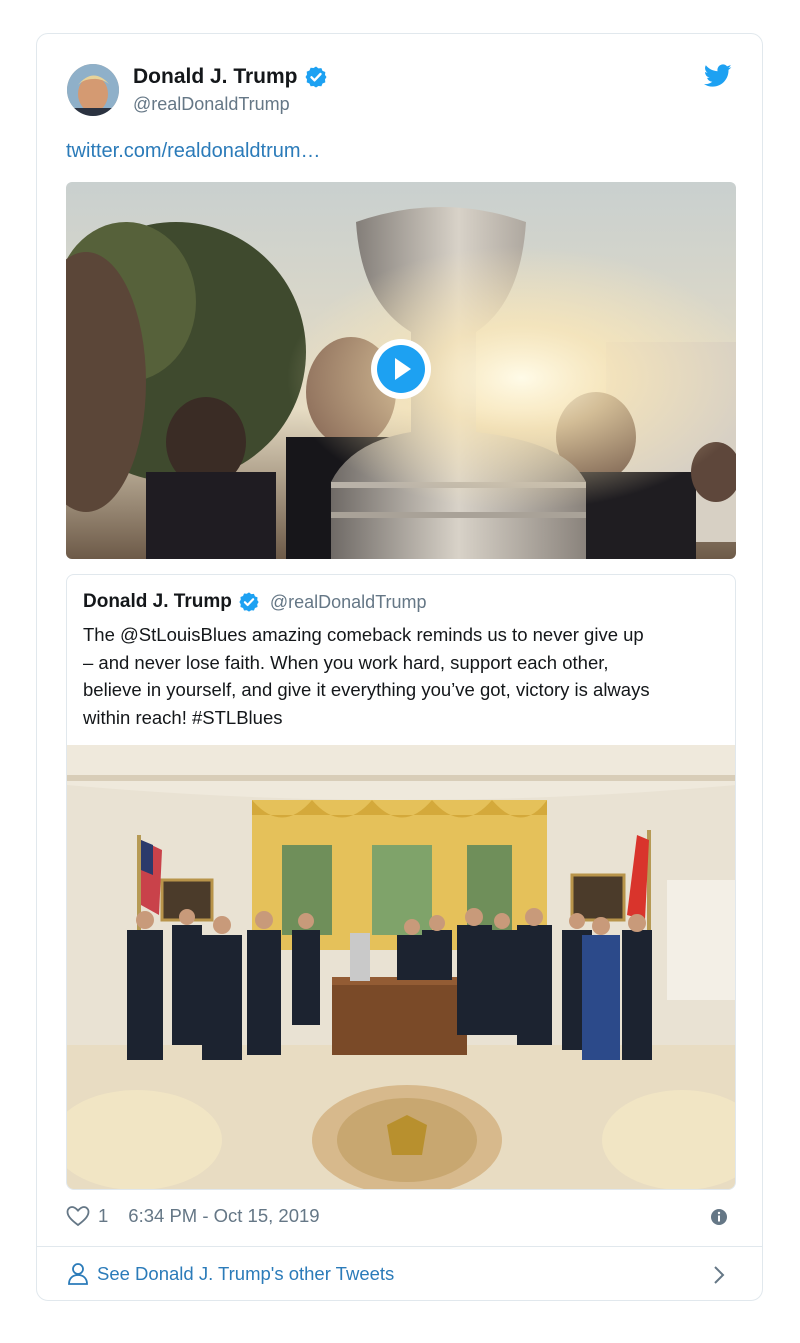  Describe the element at coordinates (718, 76) in the screenshot. I see `twitter-bird-icon` at that location.